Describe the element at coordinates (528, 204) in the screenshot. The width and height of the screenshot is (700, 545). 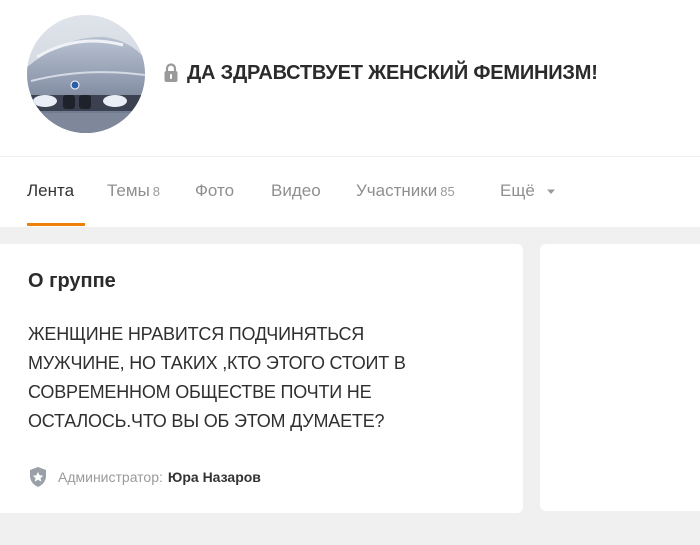
I see `tab-more: Ещё` at that location.